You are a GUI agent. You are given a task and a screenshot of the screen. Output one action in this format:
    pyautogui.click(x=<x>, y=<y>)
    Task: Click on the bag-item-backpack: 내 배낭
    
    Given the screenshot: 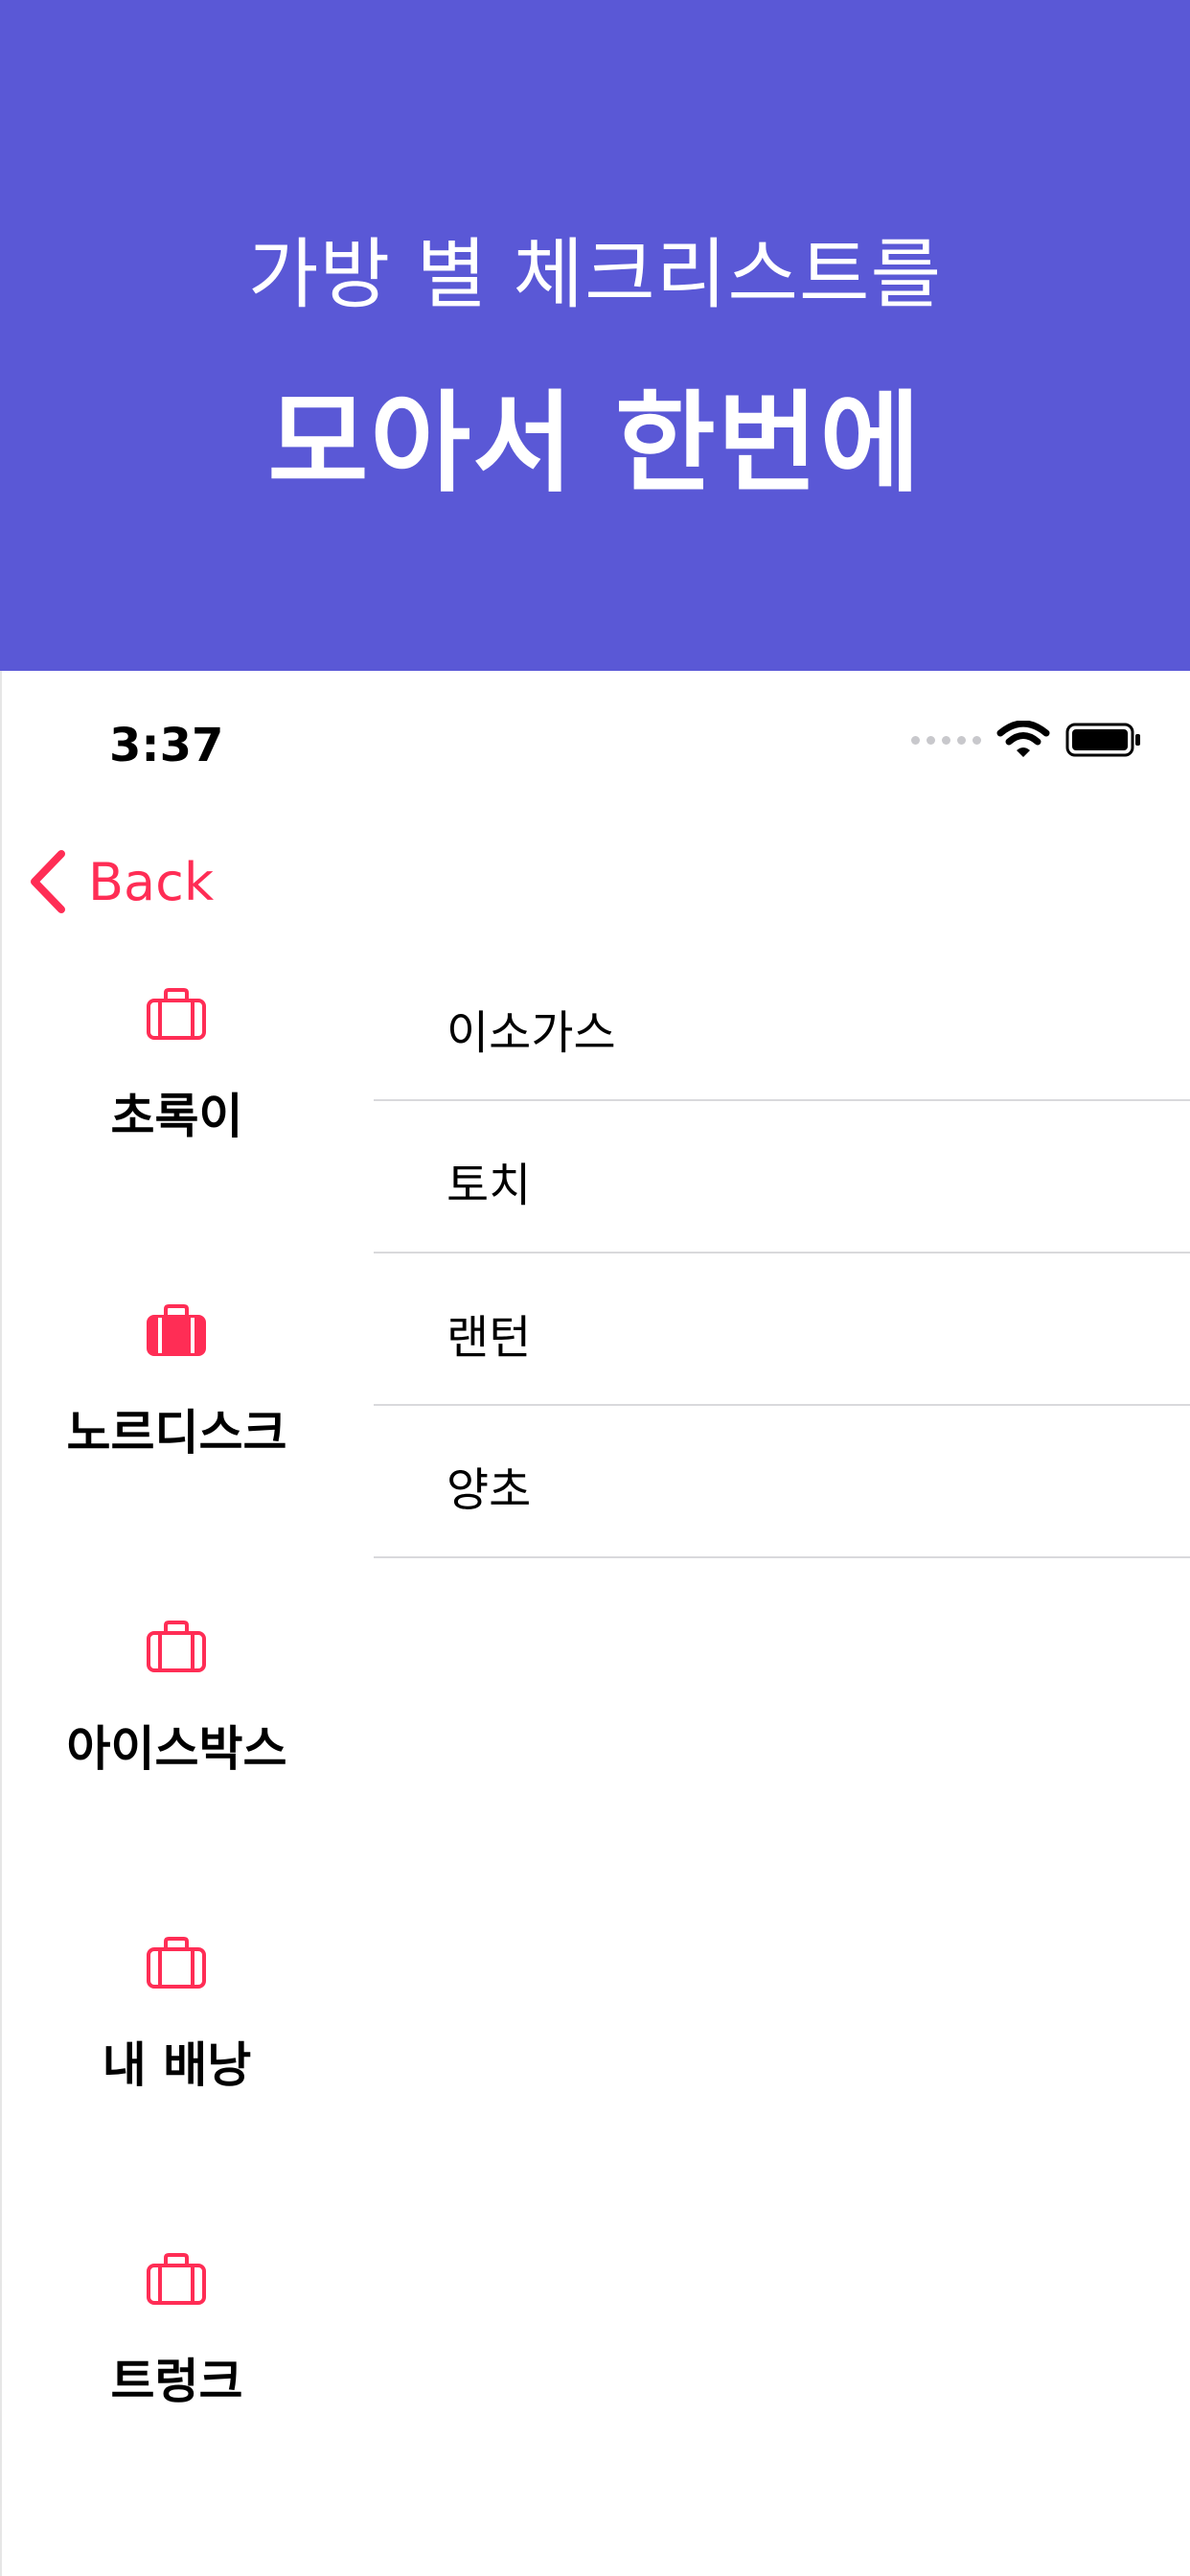 What is the action you would take?
    pyautogui.click(x=177, y=2032)
    